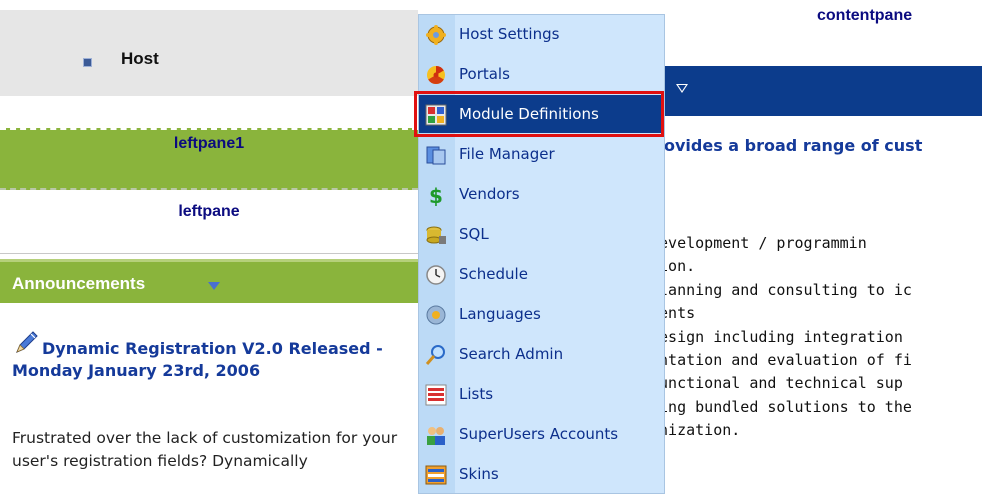  What do you see at coordinates (484, 74) in the screenshot?
I see `menu-item-label: Portals` at bounding box center [484, 74].